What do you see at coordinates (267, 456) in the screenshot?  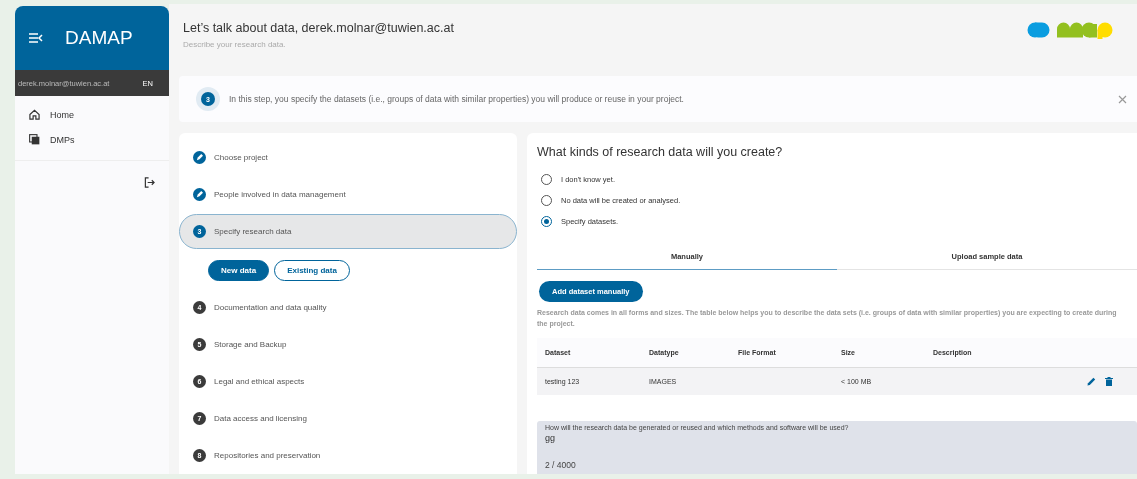 I see `step-label: Repositories and preservation` at bounding box center [267, 456].